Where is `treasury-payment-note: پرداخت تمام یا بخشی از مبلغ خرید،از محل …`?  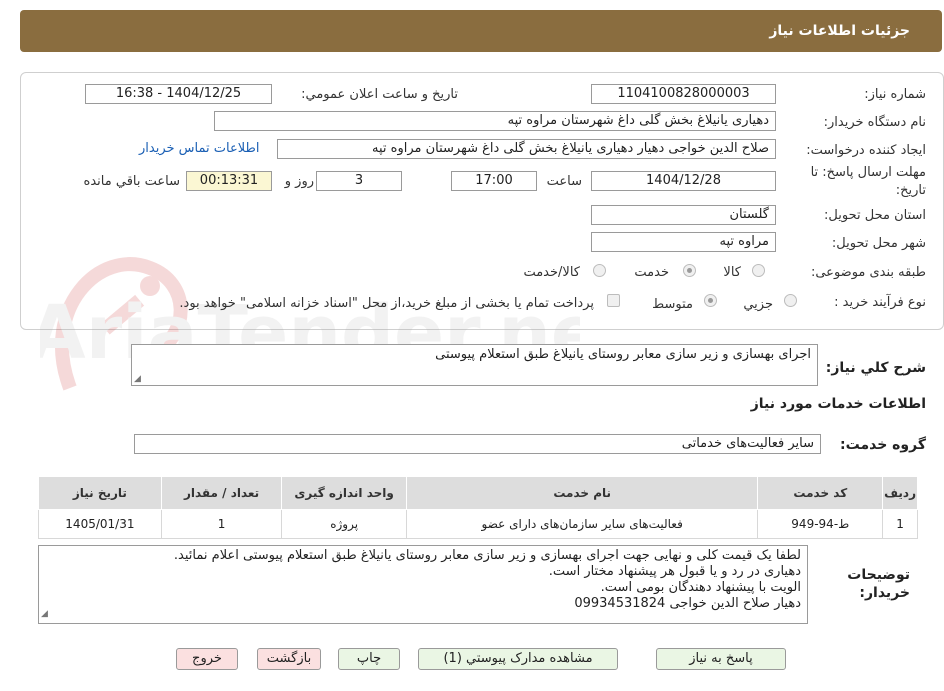
treasury-payment-note: پرداخت تمام یا بخشی از مبلغ خرید،از محل … is located at coordinates (386, 303).